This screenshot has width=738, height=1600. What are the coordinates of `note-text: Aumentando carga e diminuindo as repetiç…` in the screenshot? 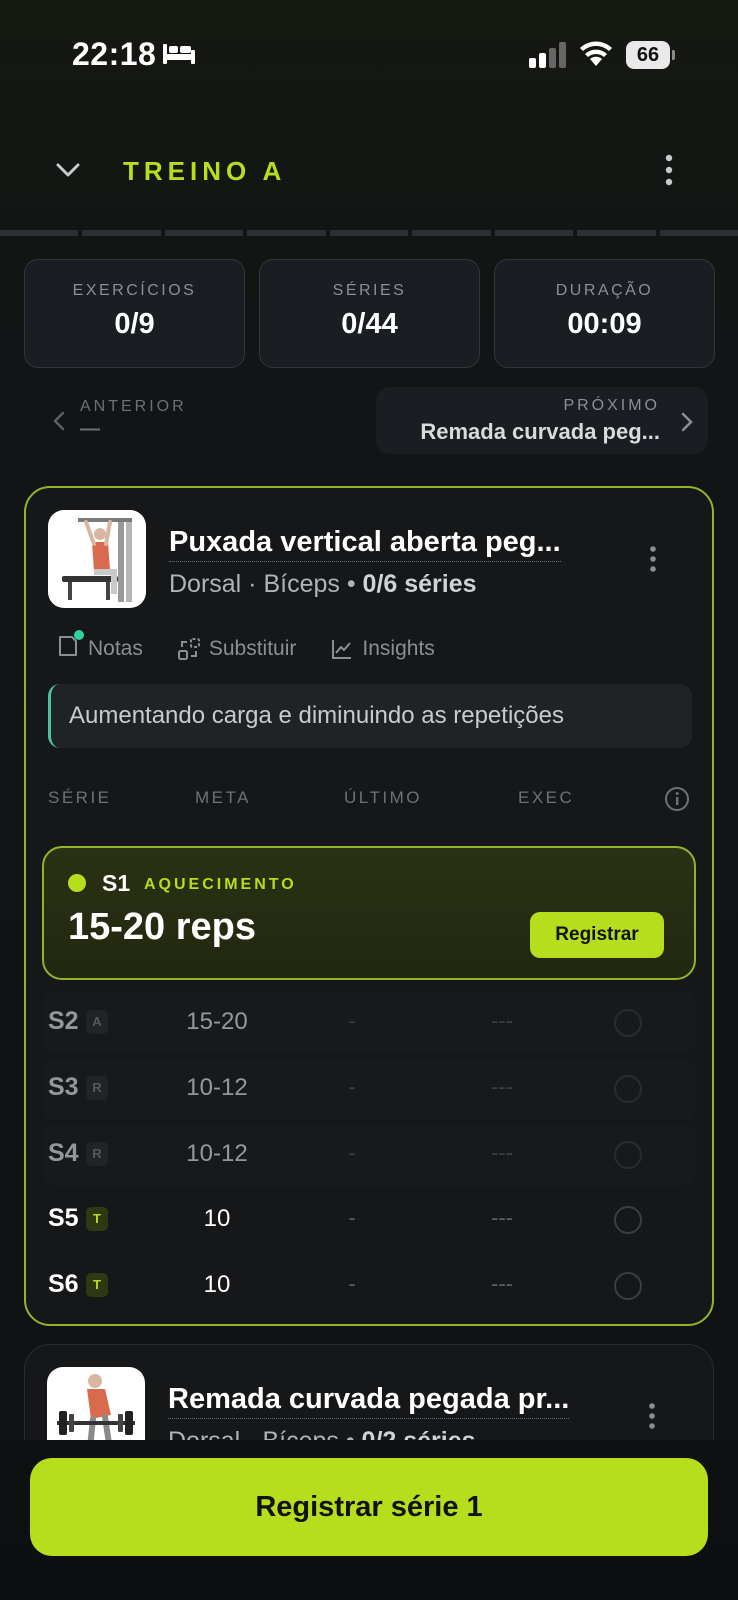 It's located at (316, 715).